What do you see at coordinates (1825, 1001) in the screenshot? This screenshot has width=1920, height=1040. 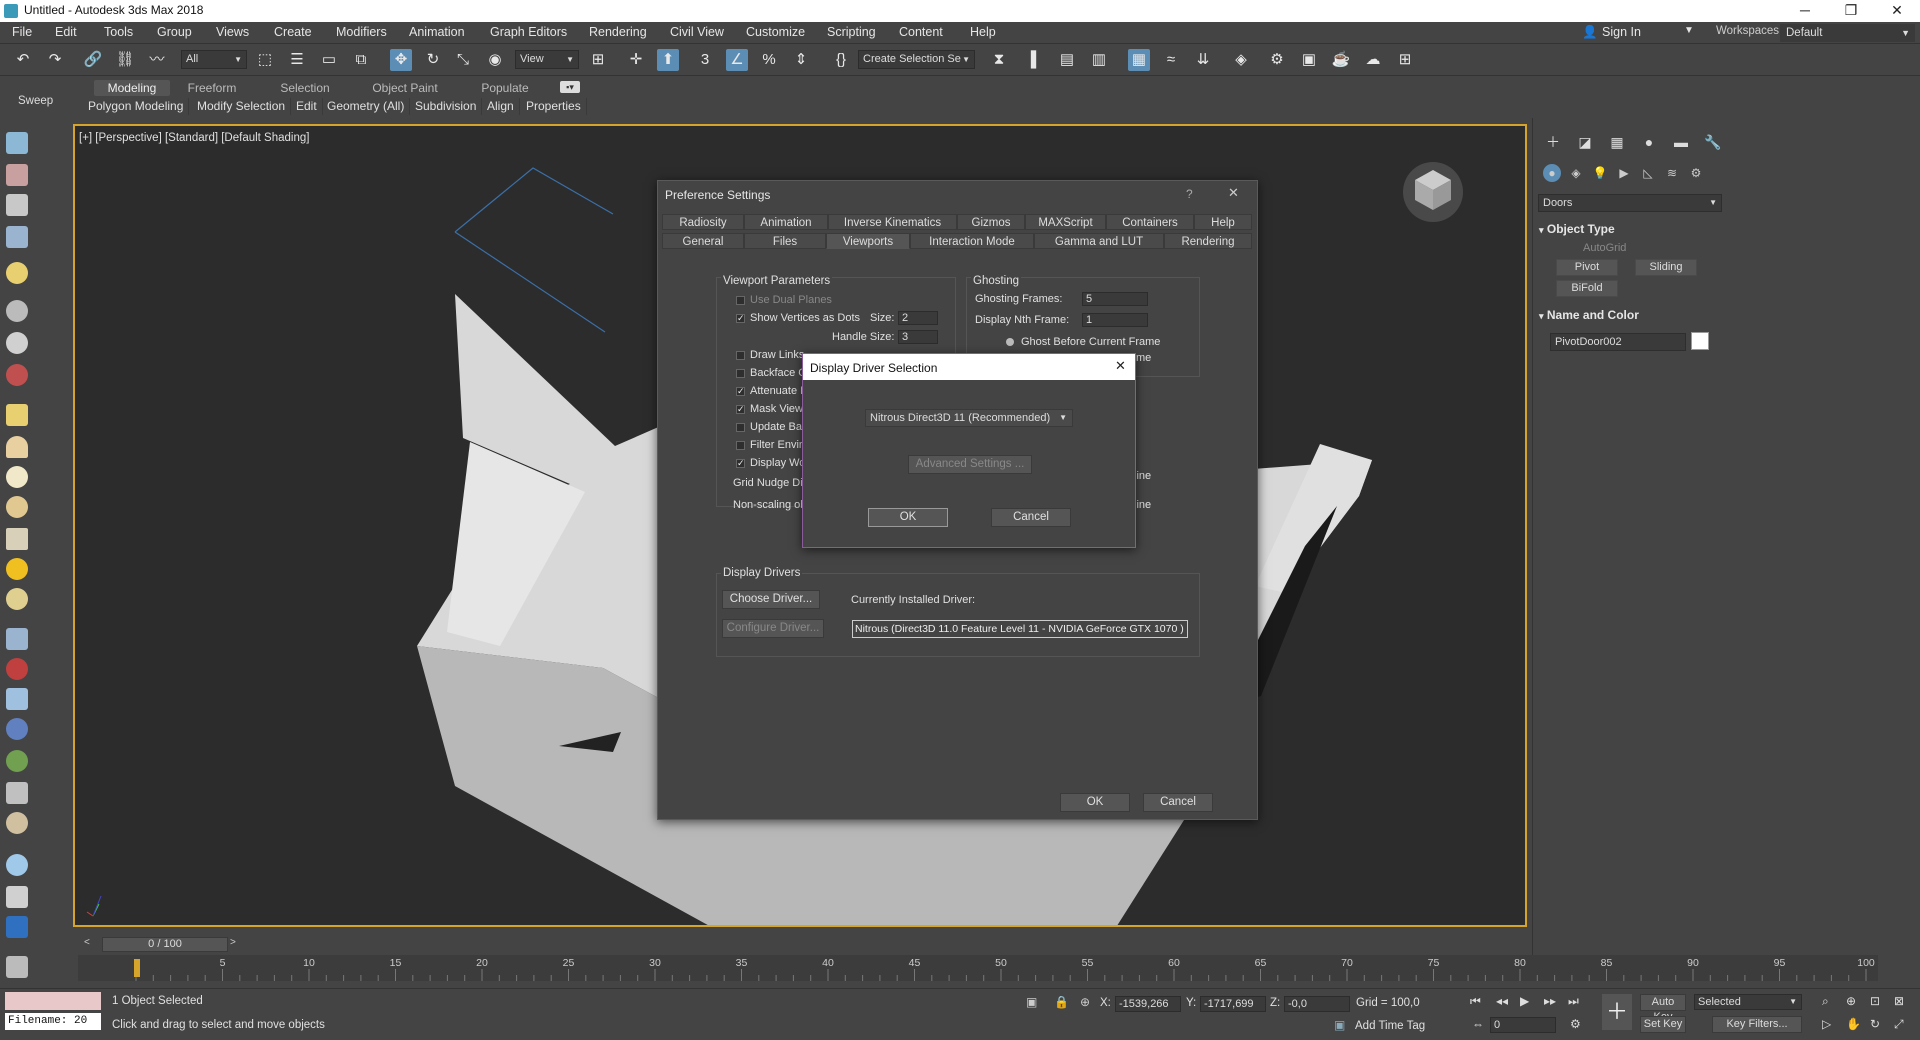 I see `zoom-icon: ⌕` at bounding box center [1825, 1001].